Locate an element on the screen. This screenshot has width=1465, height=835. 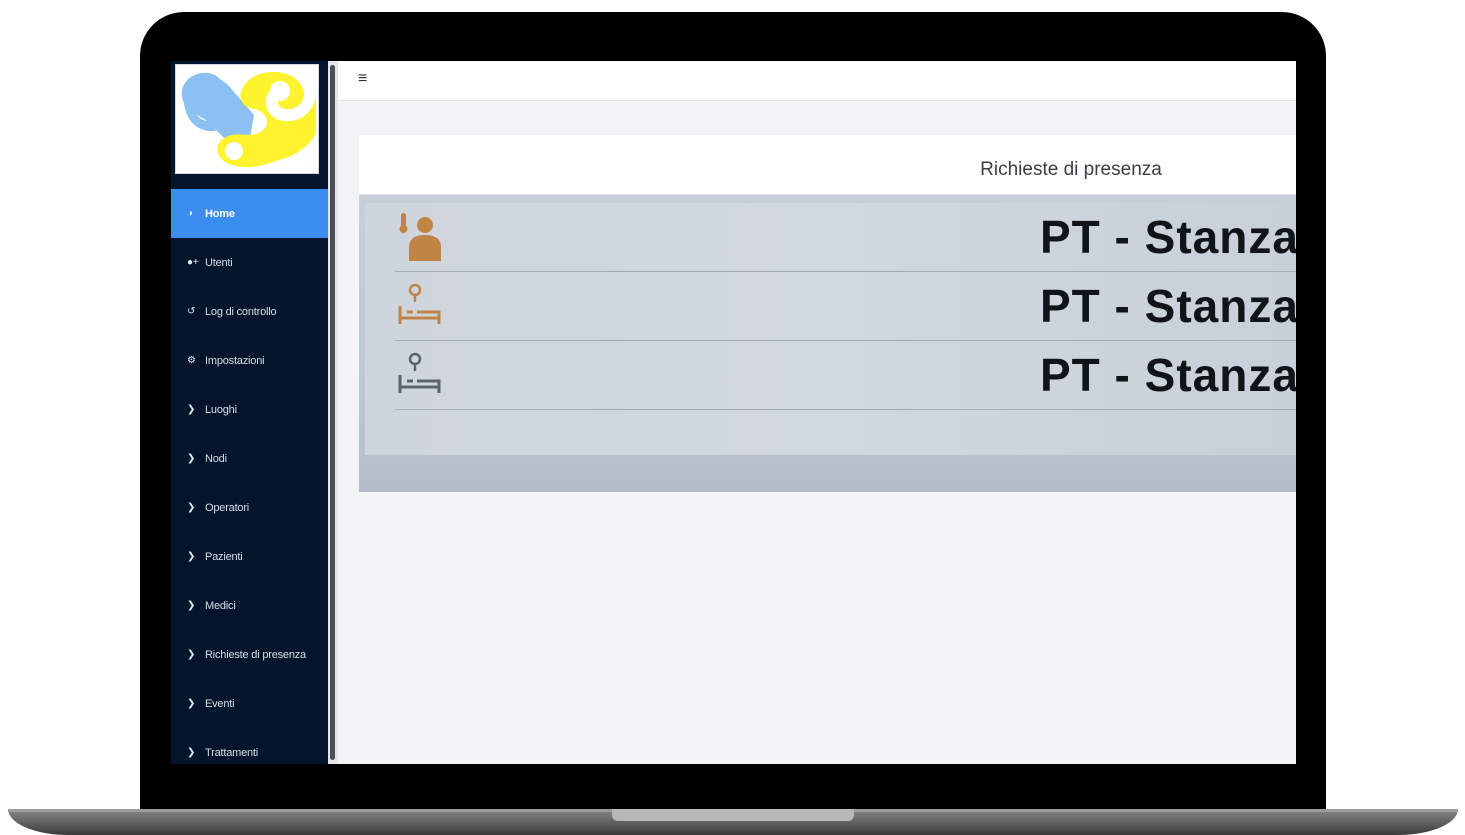
sidebar-item-operatori: ❯ Operatori is located at coordinates (249, 507).